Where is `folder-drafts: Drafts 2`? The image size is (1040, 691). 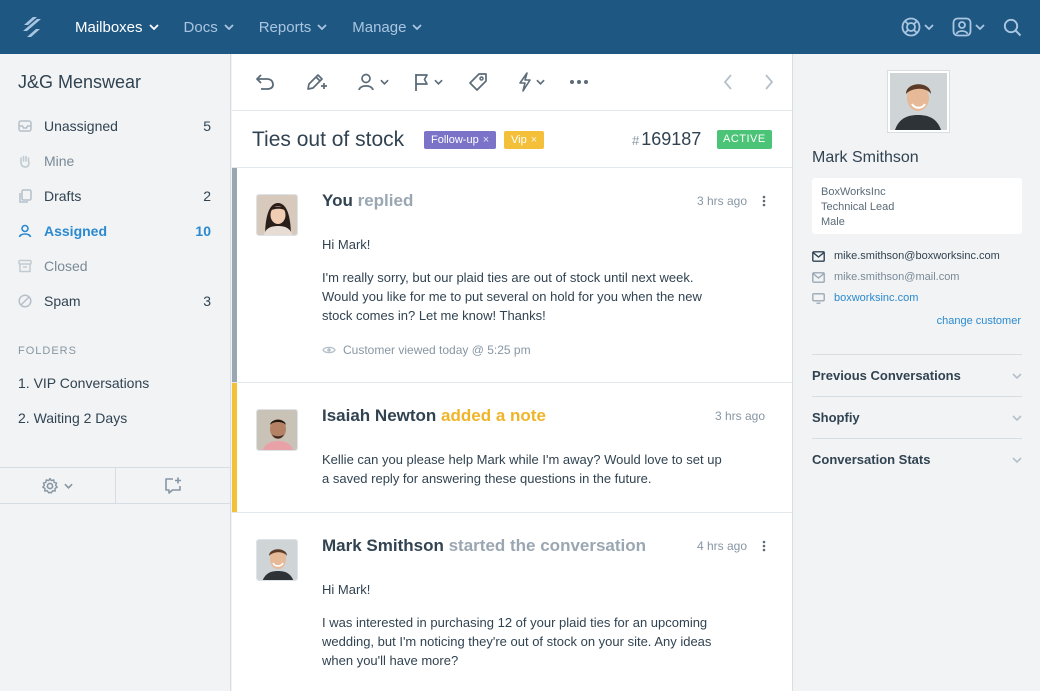
folder-drafts: Drafts 2 is located at coordinates (115, 195).